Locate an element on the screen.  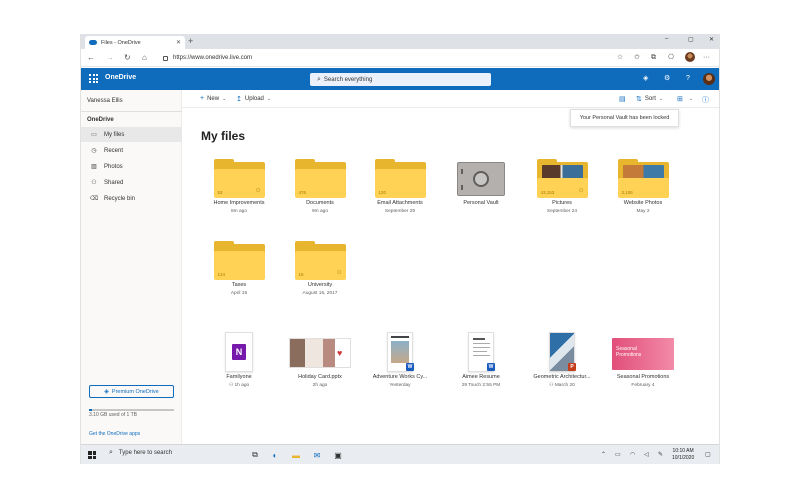
pen-icon: ✎ is located at coordinates (660, 454).